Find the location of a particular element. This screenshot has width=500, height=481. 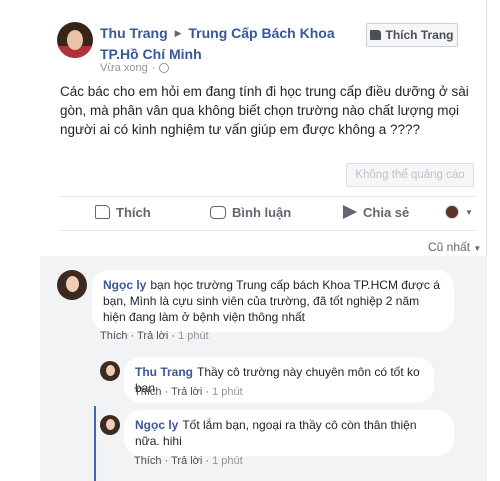

reaction-selector: ▼ is located at coordinates (459, 212).